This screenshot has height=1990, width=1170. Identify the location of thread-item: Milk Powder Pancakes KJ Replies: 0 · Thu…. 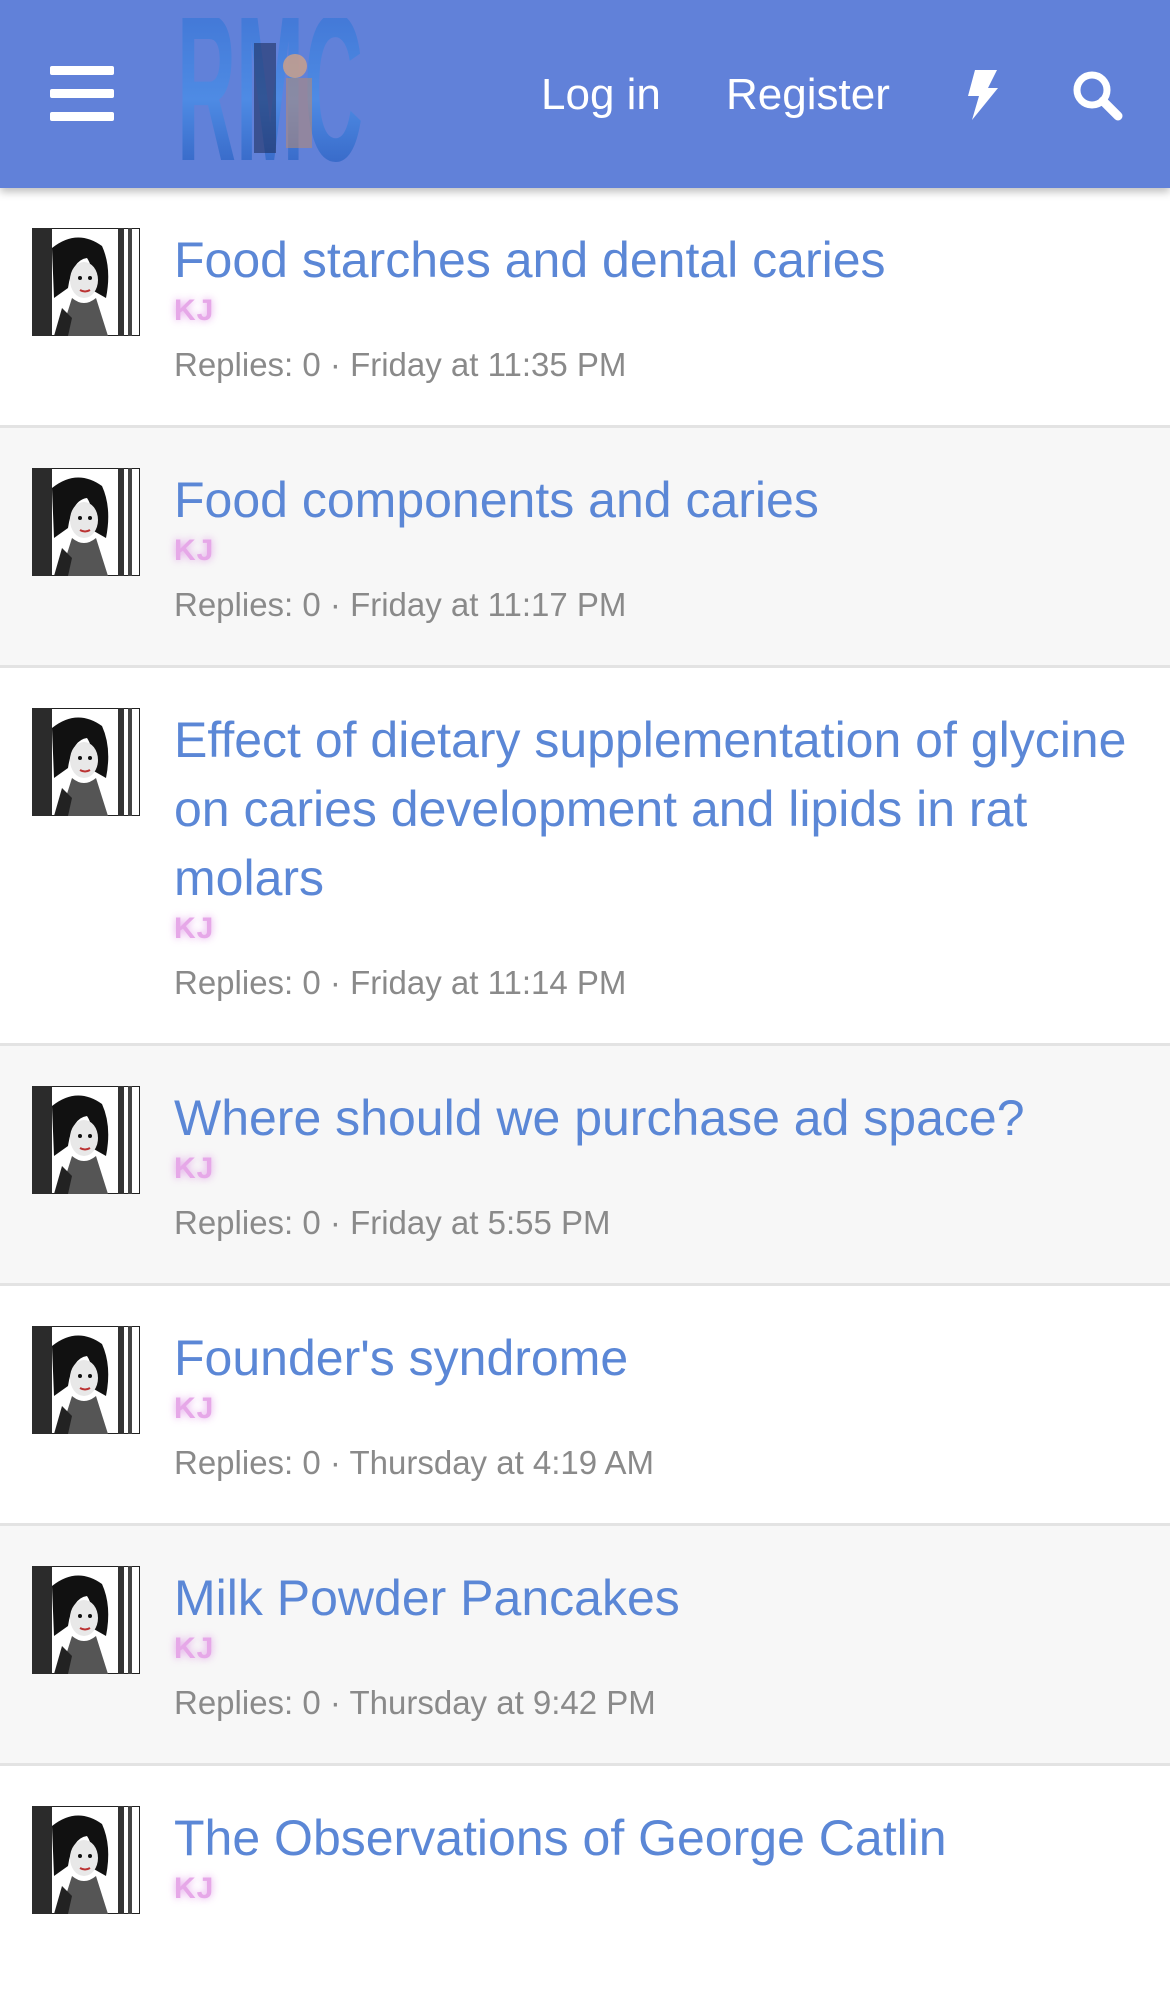
(585, 1646).